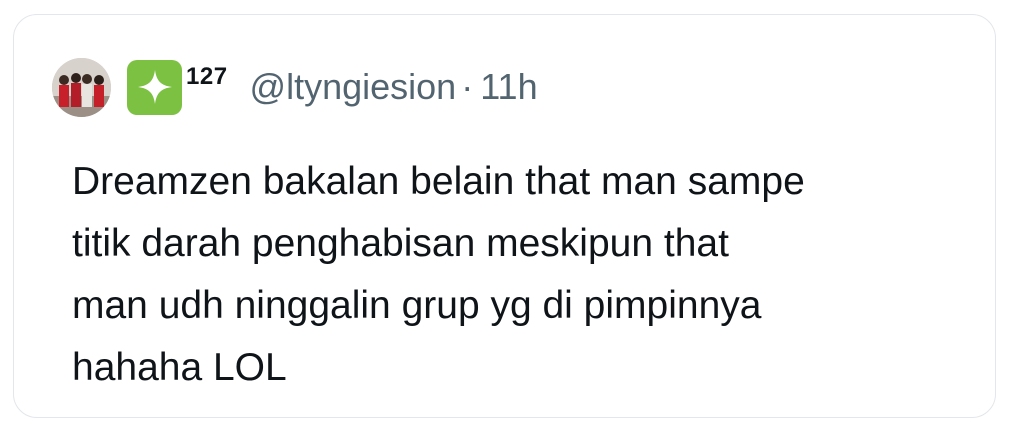  What do you see at coordinates (207, 76) in the screenshot?
I see `badge-count: 127` at bounding box center [207, 76].